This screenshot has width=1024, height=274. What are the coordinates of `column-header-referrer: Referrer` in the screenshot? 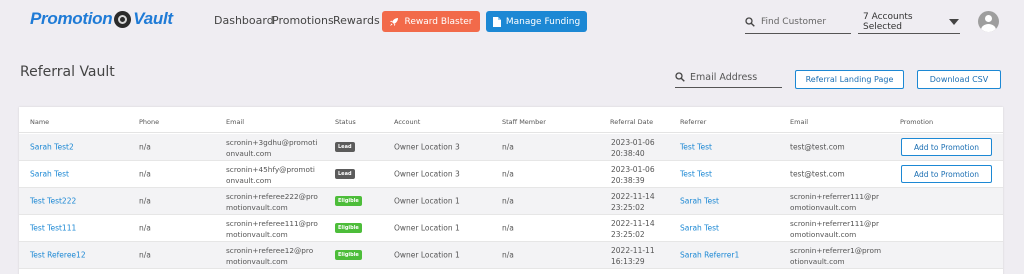 It's located at (693, 122).